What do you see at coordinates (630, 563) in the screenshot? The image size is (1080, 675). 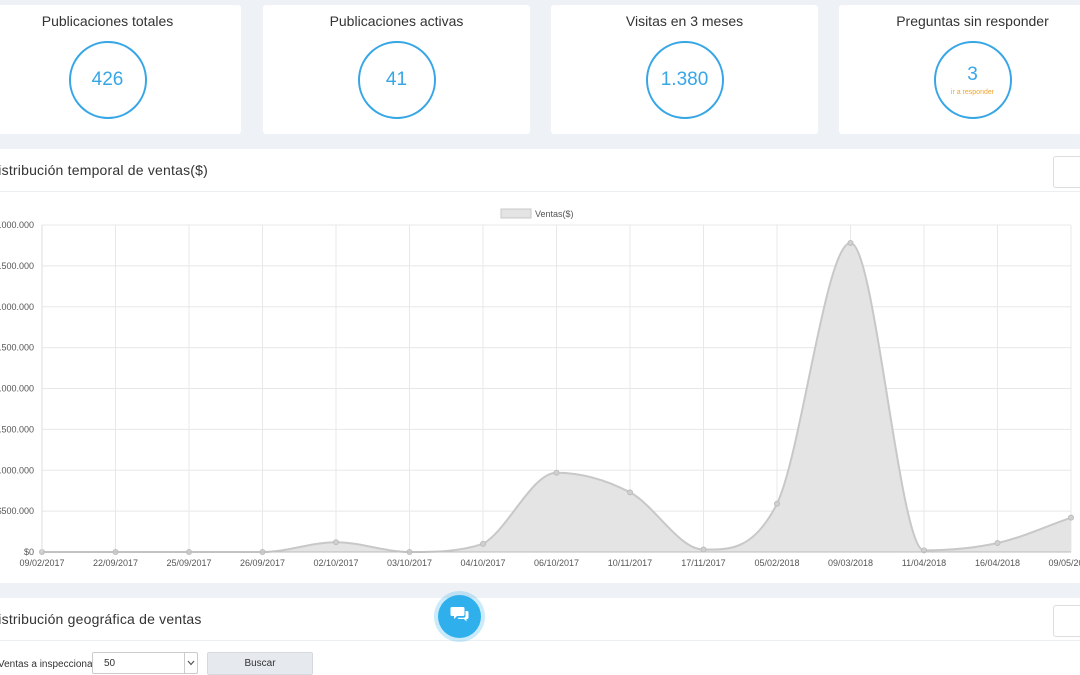 I see `x-tick-label: 10/11/2017` at bounding box center [630, 563].